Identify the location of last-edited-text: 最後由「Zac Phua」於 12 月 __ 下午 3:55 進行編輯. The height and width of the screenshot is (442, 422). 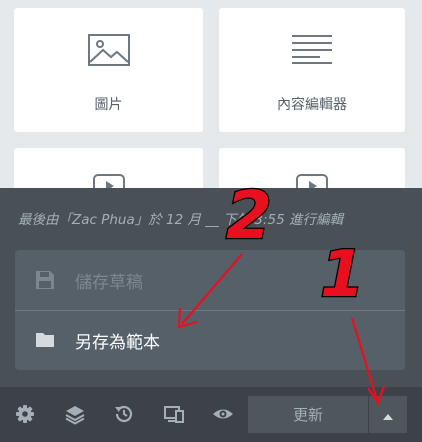
(181, 220).